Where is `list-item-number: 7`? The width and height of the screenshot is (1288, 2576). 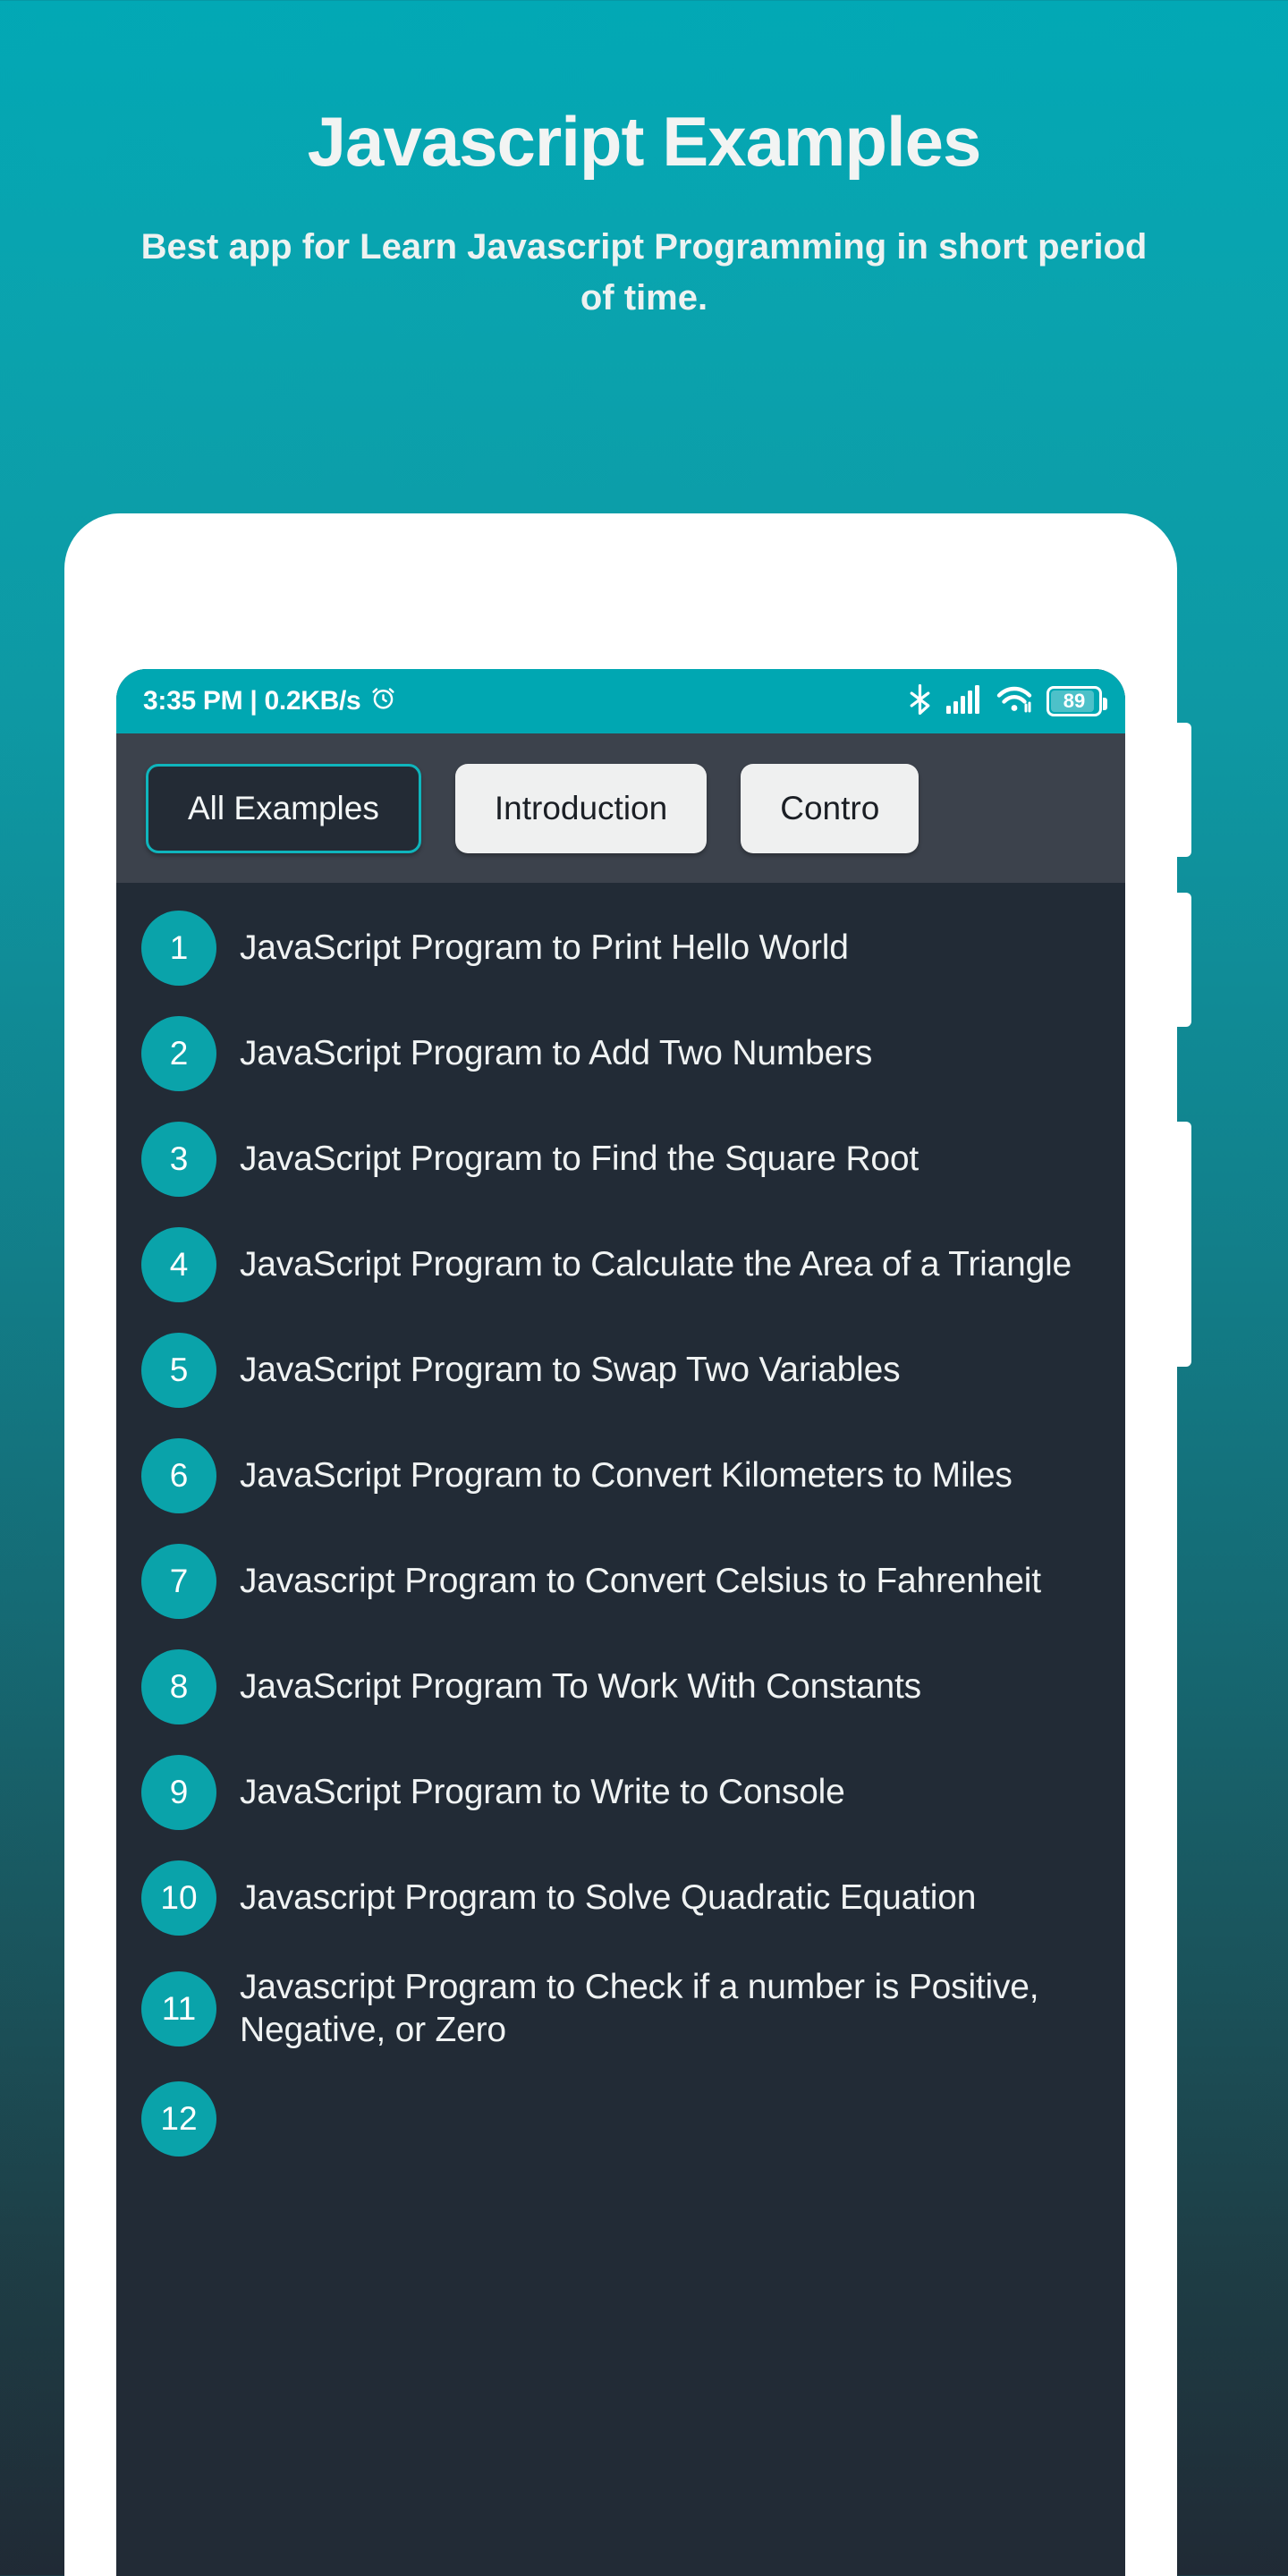
list-item-number: 7 is located at coordinates (178, 1581).